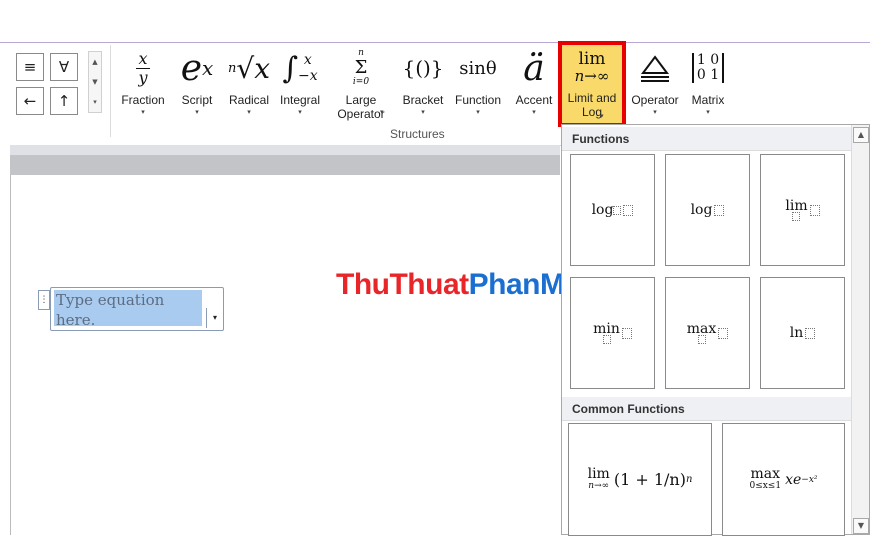 This screenshot has height=536, width=870. I want to click on equation-input: Type equation here., so click(128, 309).